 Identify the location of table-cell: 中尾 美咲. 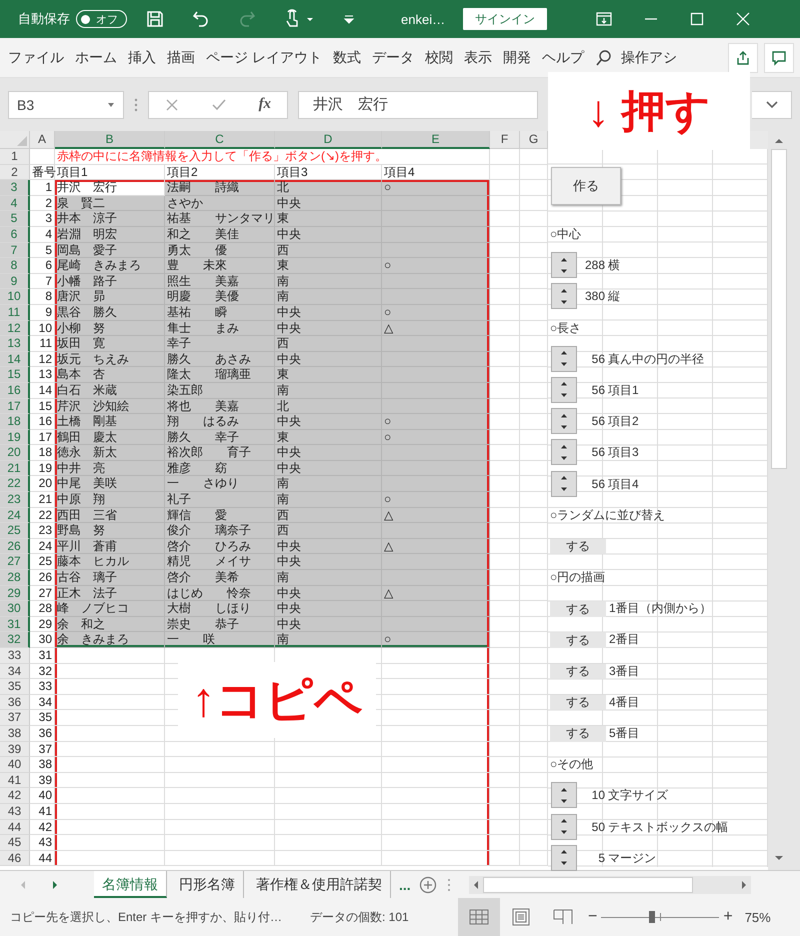
(110, 484).